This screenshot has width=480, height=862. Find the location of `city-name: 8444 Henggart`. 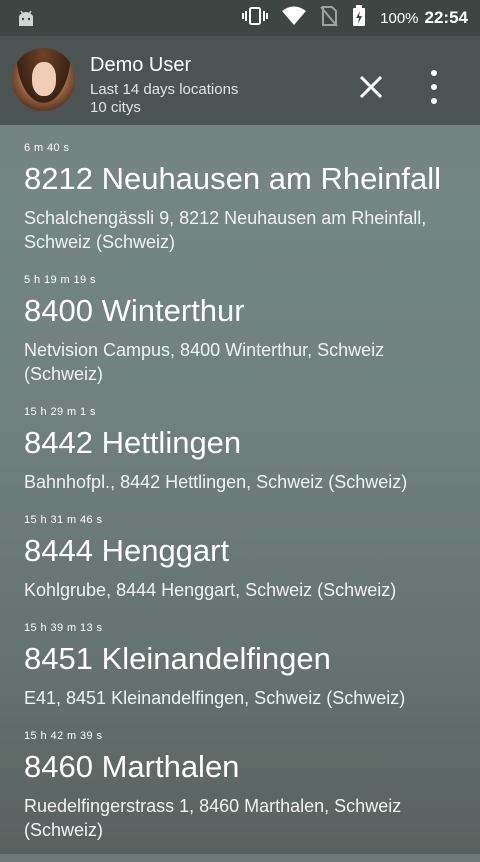

city-name: 8444 Henggart is located at coordinates (127, 550).